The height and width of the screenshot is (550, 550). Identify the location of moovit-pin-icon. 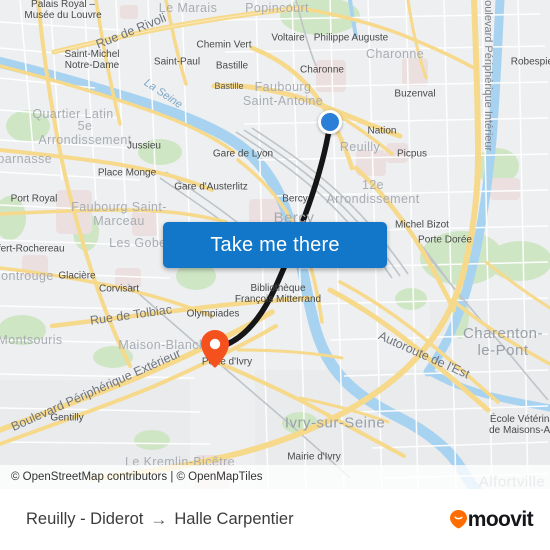
(458, 519).